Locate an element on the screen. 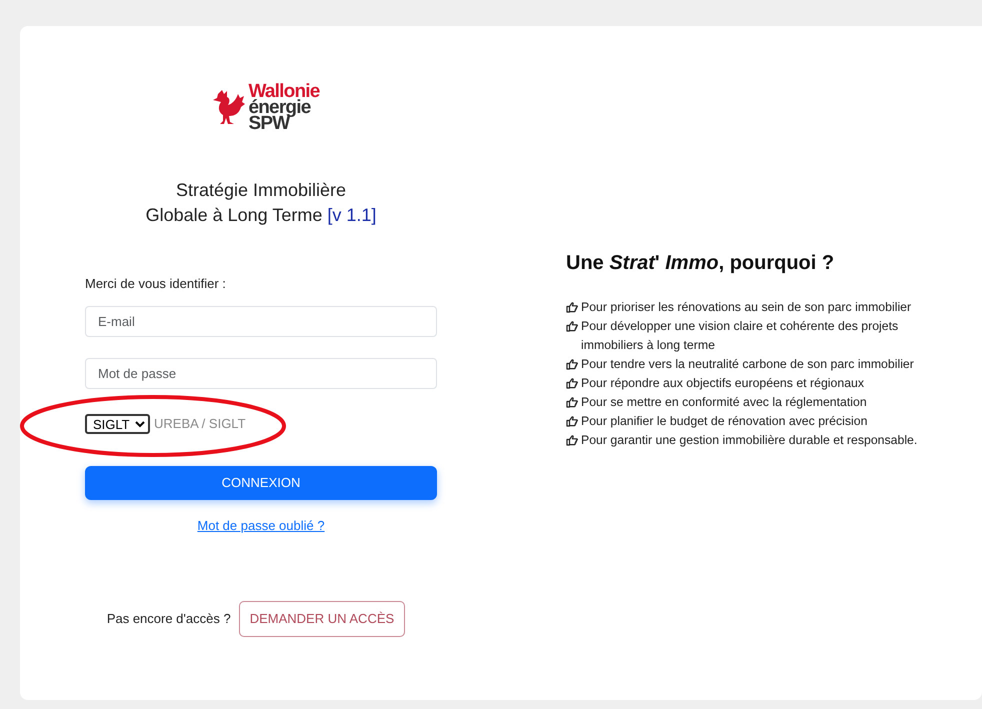  no-access-label: Pas encore d'accès ? is located at coordinates (168, 619).